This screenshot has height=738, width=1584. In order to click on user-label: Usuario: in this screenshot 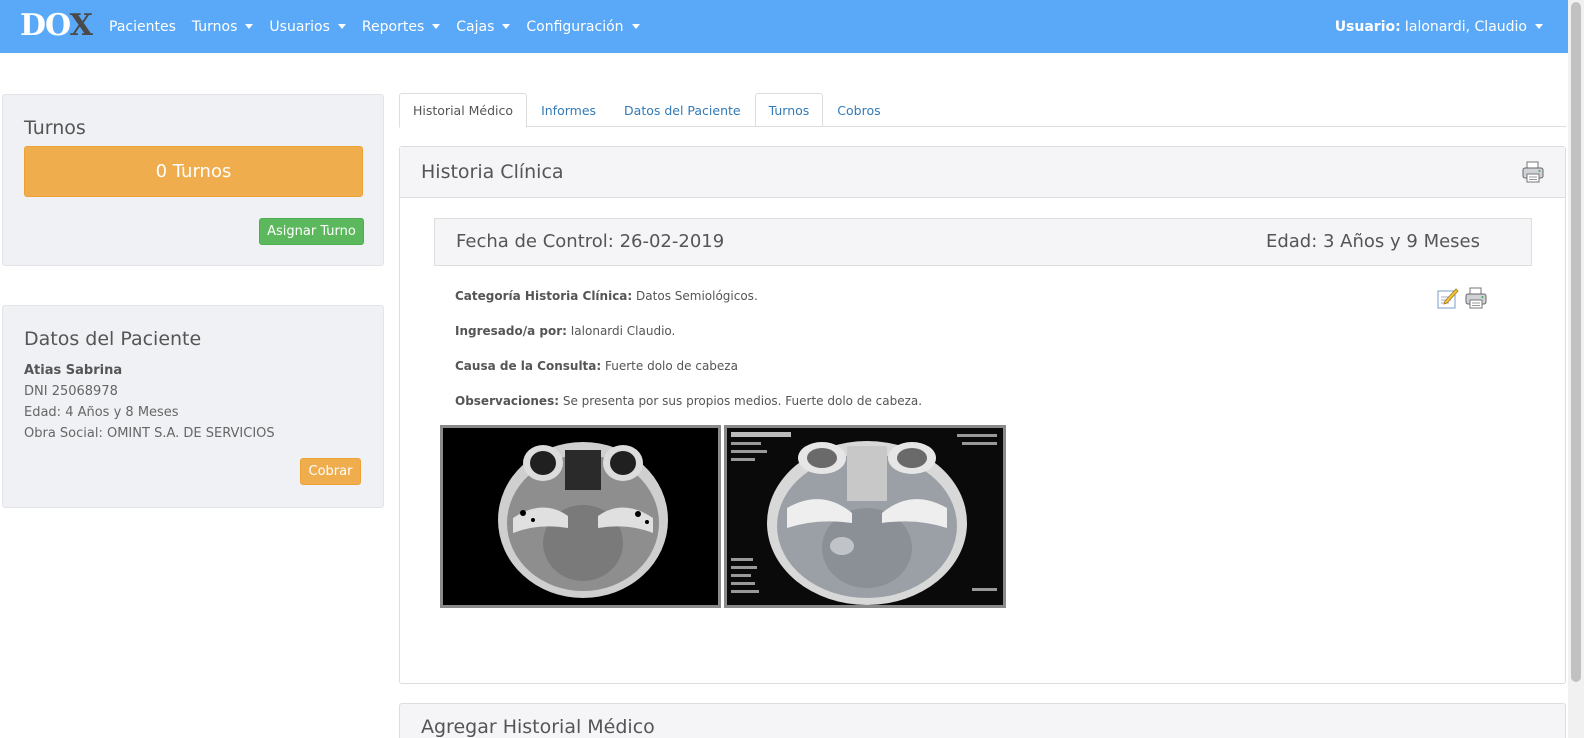, I will do `click(1367, 26)`.